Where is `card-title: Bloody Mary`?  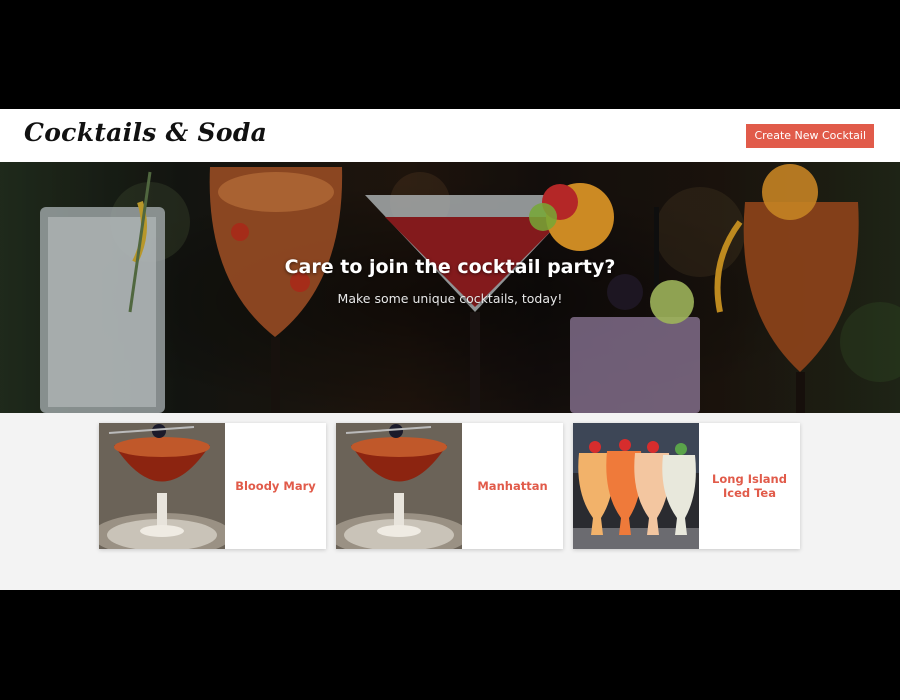 card-title: Bloody Mary is located at coordinates (275, 486).